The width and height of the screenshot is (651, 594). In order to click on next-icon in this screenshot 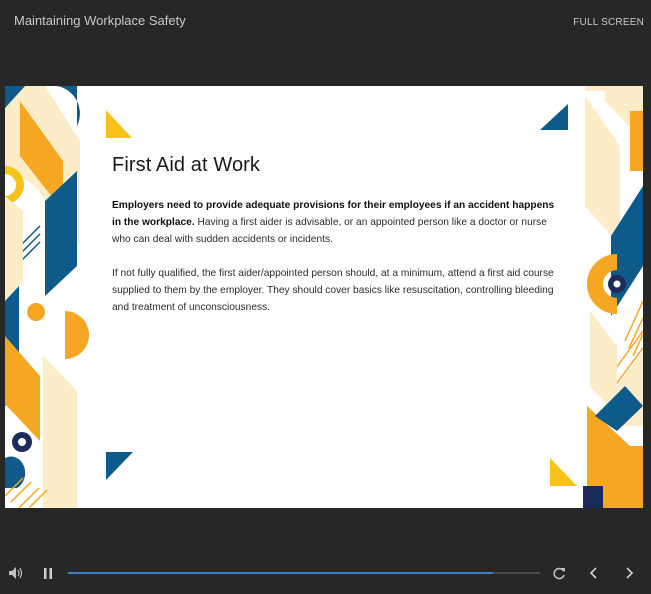, I will do `click(629, 573)`.